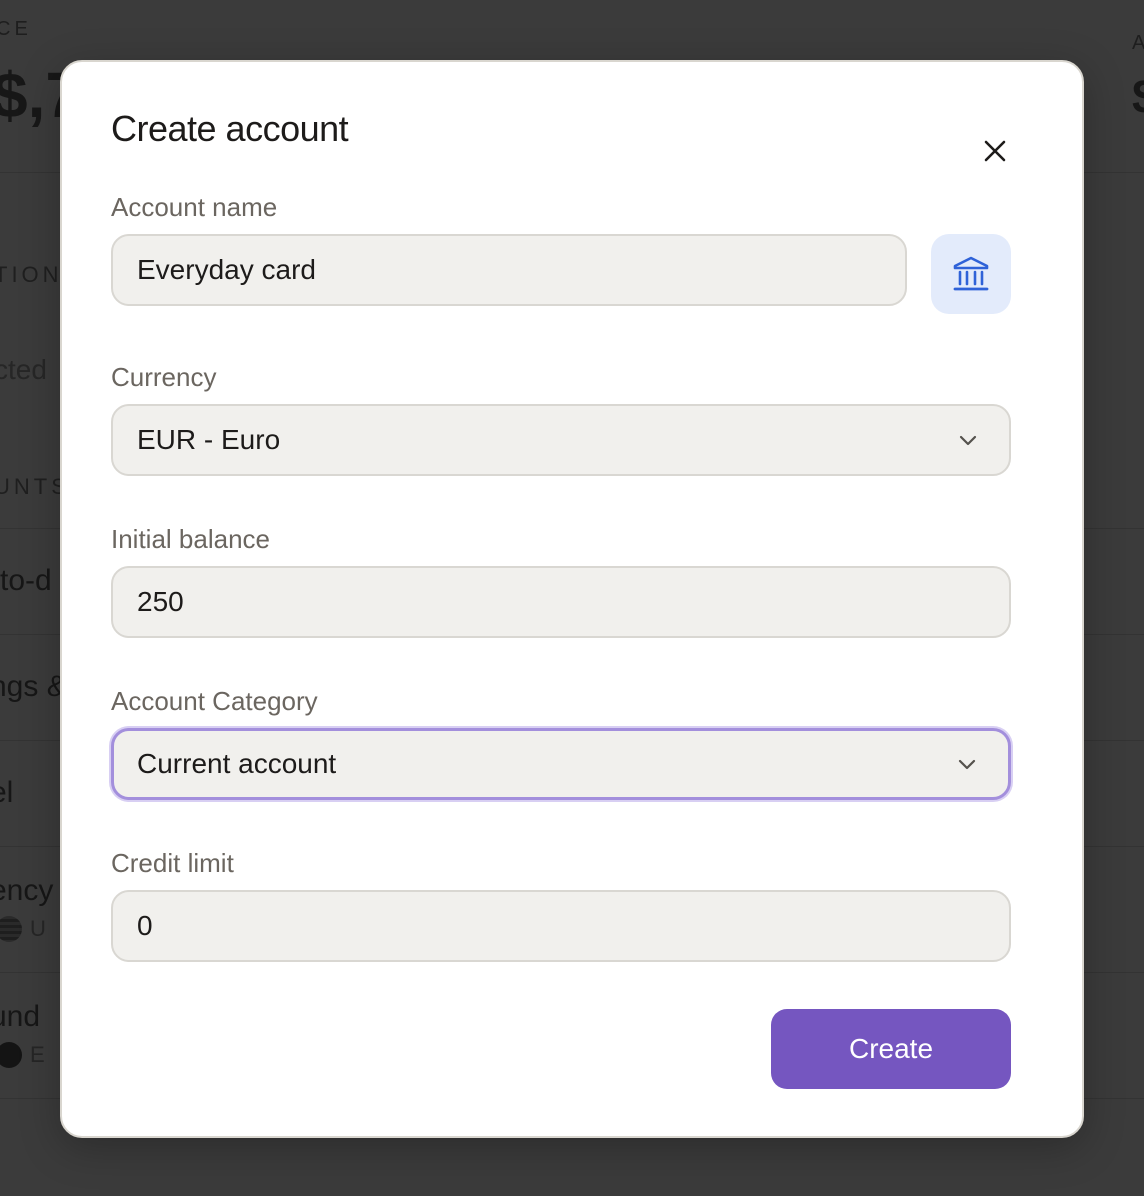 The width and height of the screenshot is (1144, 1196). What do you see at coordinates (209, 439) in the screenshot?
I see `currency-value: EUR - Euro` at bounding box center [209, 439].